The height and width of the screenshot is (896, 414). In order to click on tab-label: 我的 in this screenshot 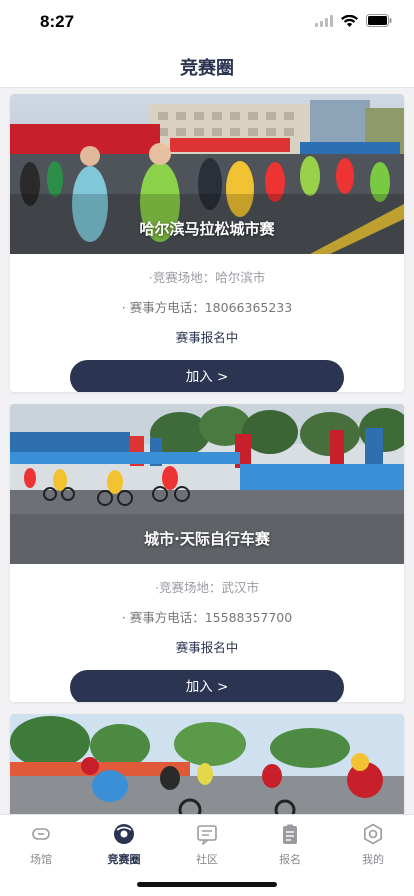, I will do `click(373, 859)`.